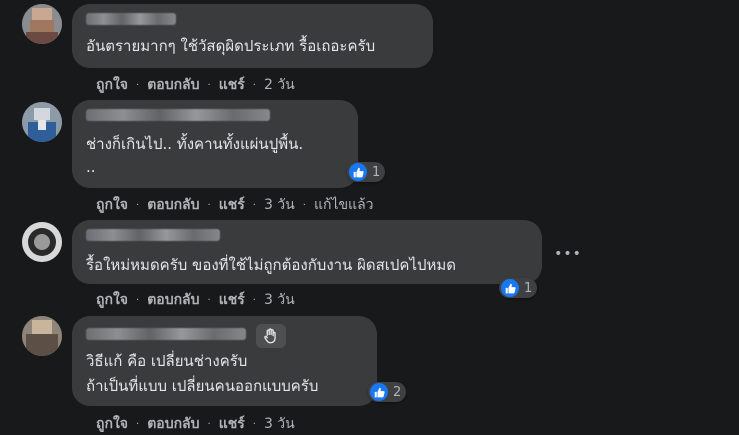  I want to click on timestamp: 2 วัน, so click(279, 85).